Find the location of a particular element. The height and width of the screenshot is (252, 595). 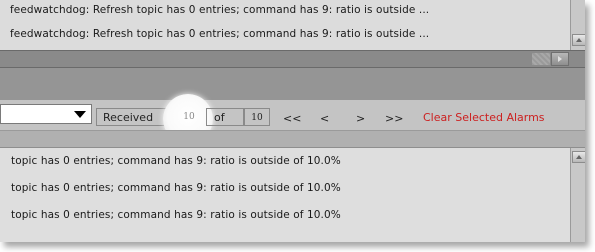

scroll-right-button is located at coordinates (560, 59).